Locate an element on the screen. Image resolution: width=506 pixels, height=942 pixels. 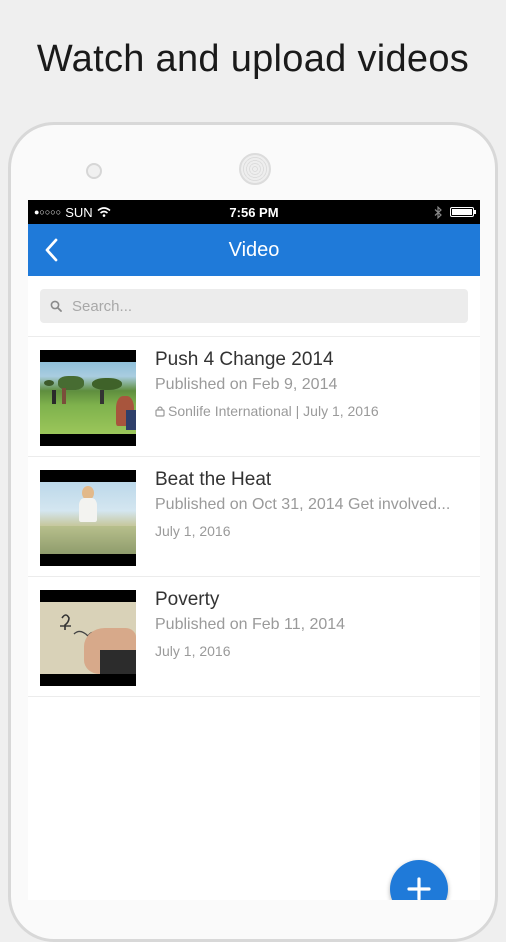
wifi-icon is located at coordinates (104, 212).